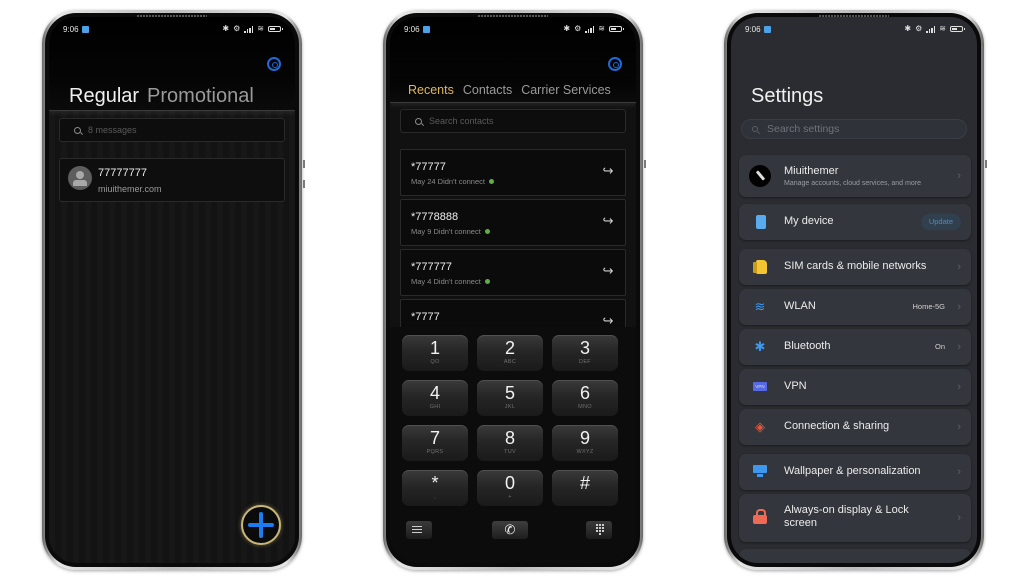 Image resolution: width=1024 pixels, height=576 pixels. What do you see at coordinates (585, 407) in the screenshot?
I see `key-letters: MNO` at bounding box center [585, 407].